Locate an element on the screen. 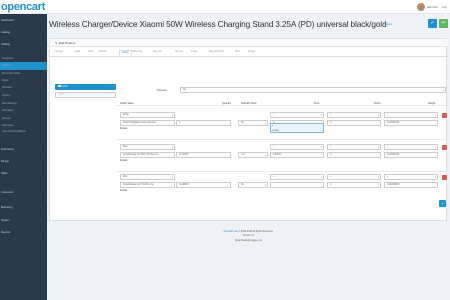  option-value-select: Red is located at coordinates (147, 177).